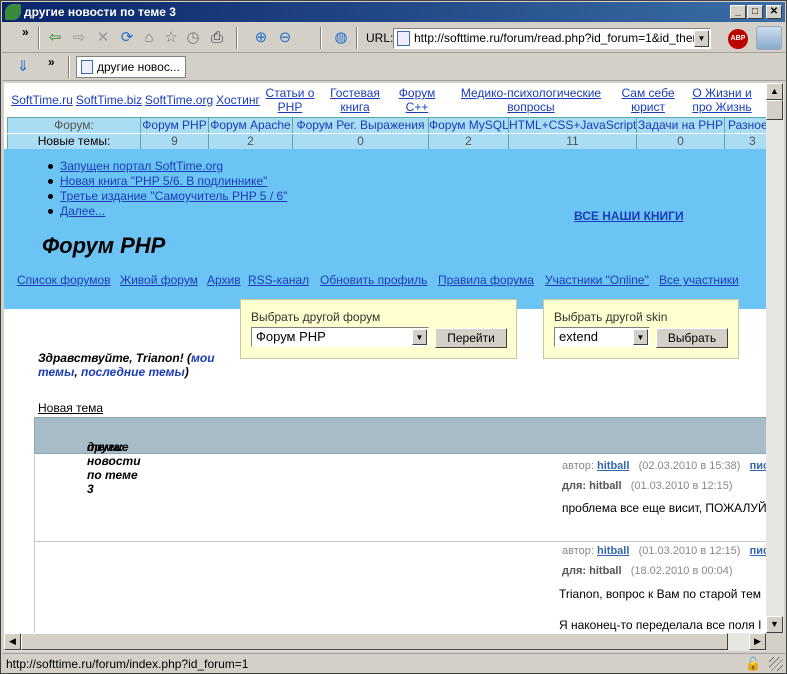  What do you see at coordinates (341, 38) in the screenshot?
I see `globe-icon: ◍` at bounding box center [341, 38].